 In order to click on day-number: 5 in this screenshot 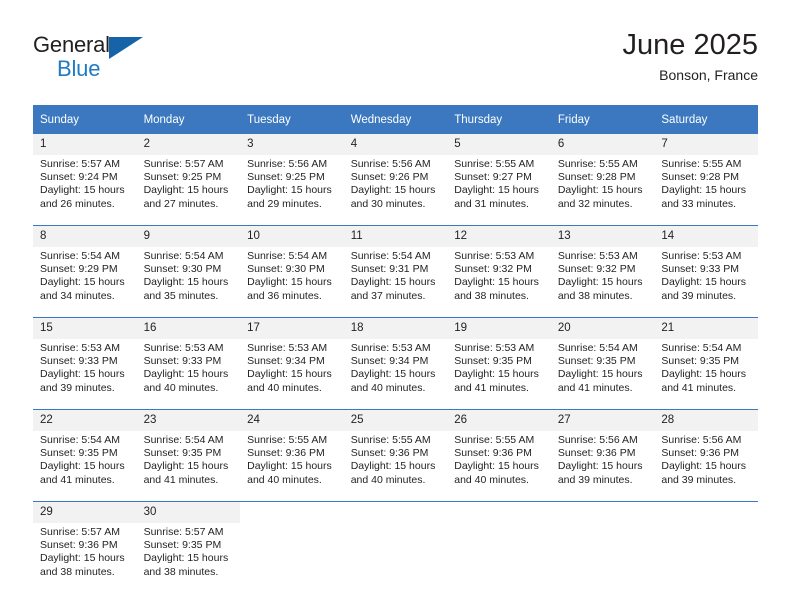, I will do `click(499, 144)`.